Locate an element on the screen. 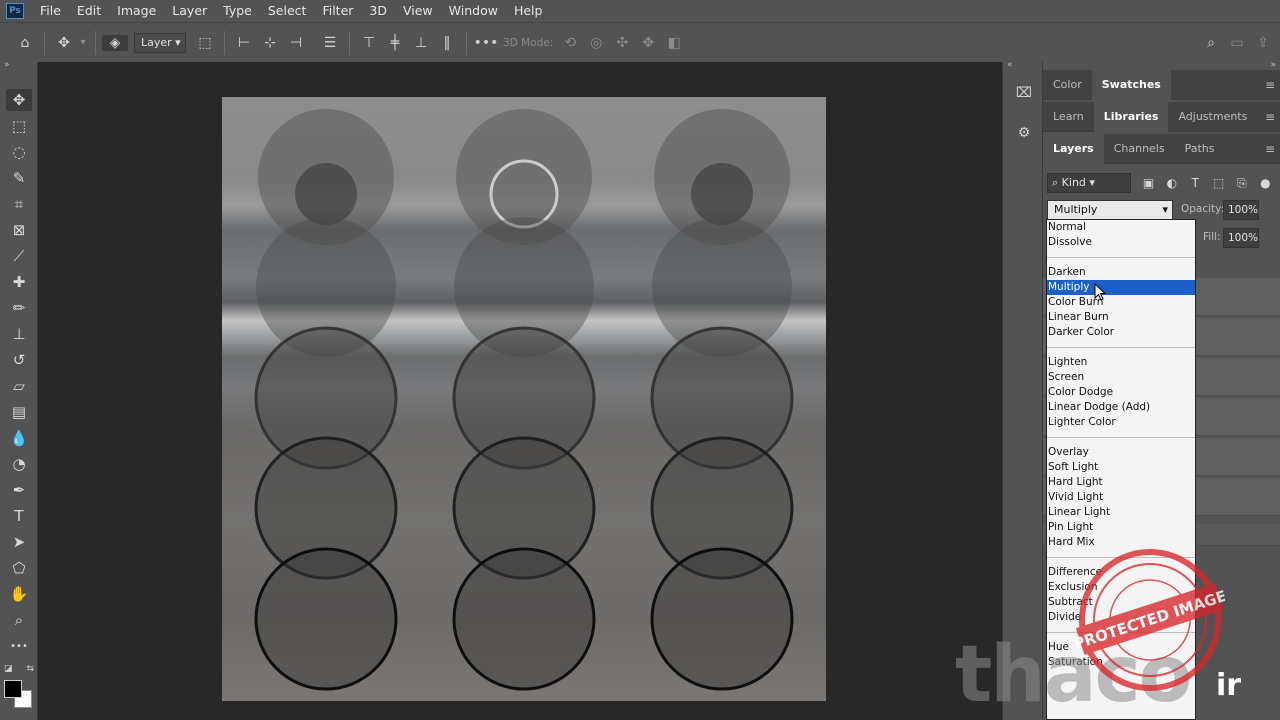 The image size is (1280, 720). tab-swatches: Swatches is located at coordinates (1131, 84).